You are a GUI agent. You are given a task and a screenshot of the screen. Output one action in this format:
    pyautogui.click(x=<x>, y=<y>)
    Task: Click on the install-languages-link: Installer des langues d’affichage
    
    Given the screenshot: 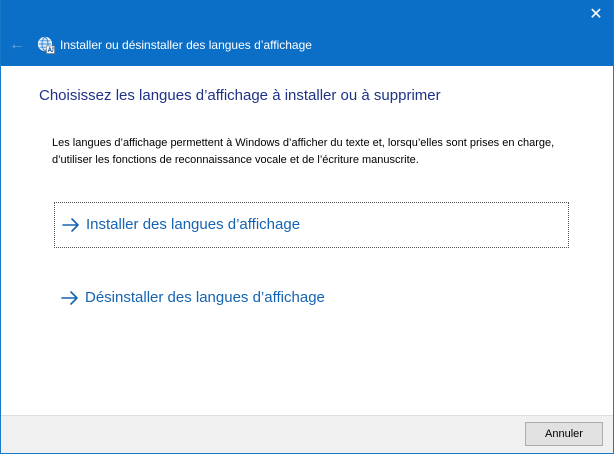 What is the action you would take?
    pyautogui.click(x=311, y=225)
    